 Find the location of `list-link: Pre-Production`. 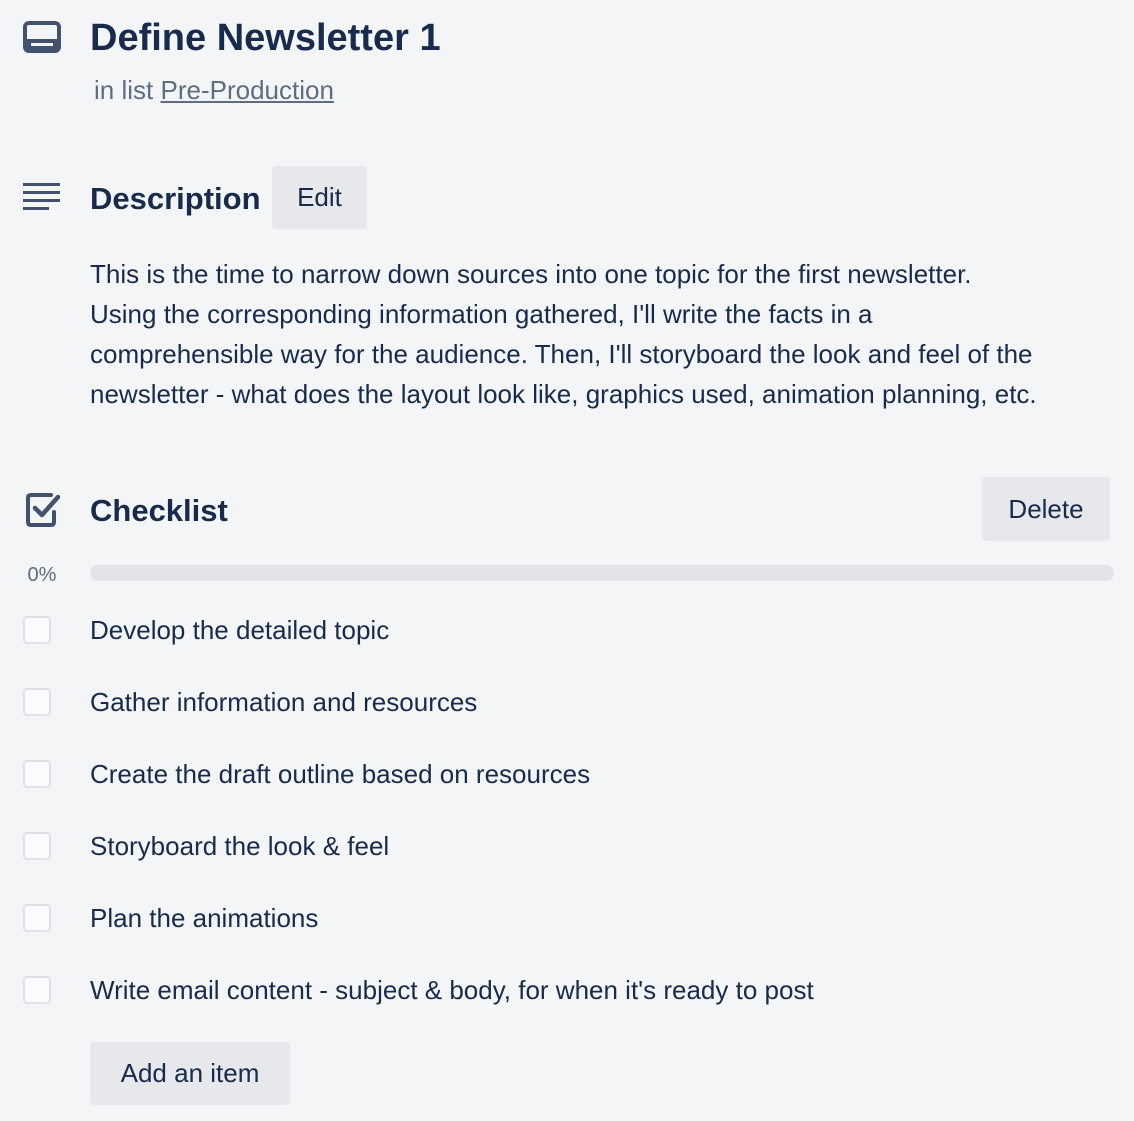

list-link: Pre-Production is located at coordinates (246, 90).